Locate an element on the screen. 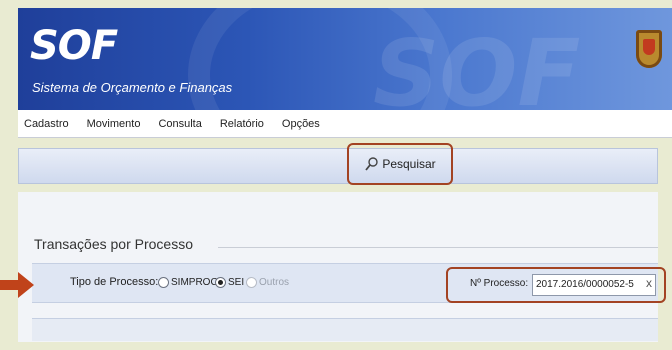  radio-simproc-label: SIMPROC is located at coordinates (194, 282).